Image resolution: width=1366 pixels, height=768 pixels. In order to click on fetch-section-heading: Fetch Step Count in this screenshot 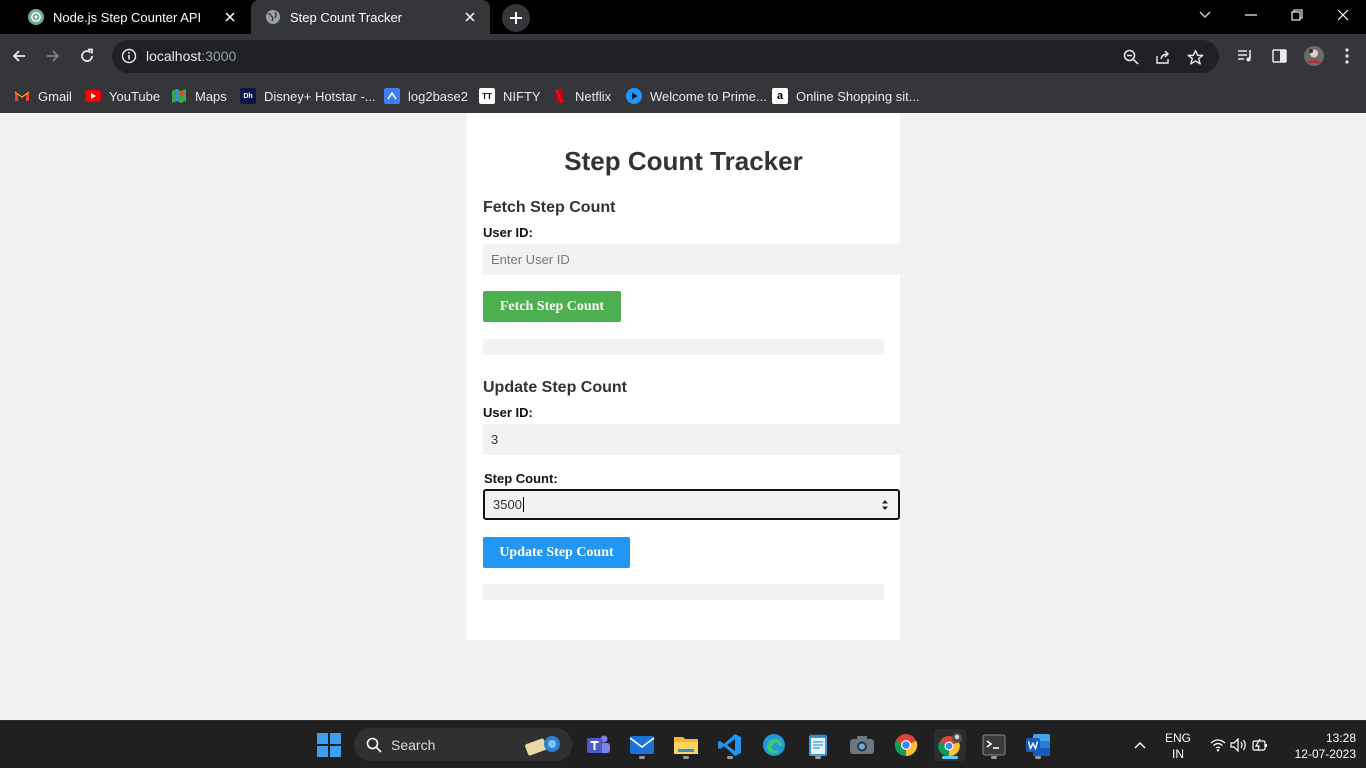, I will do `click(549, 207)`.